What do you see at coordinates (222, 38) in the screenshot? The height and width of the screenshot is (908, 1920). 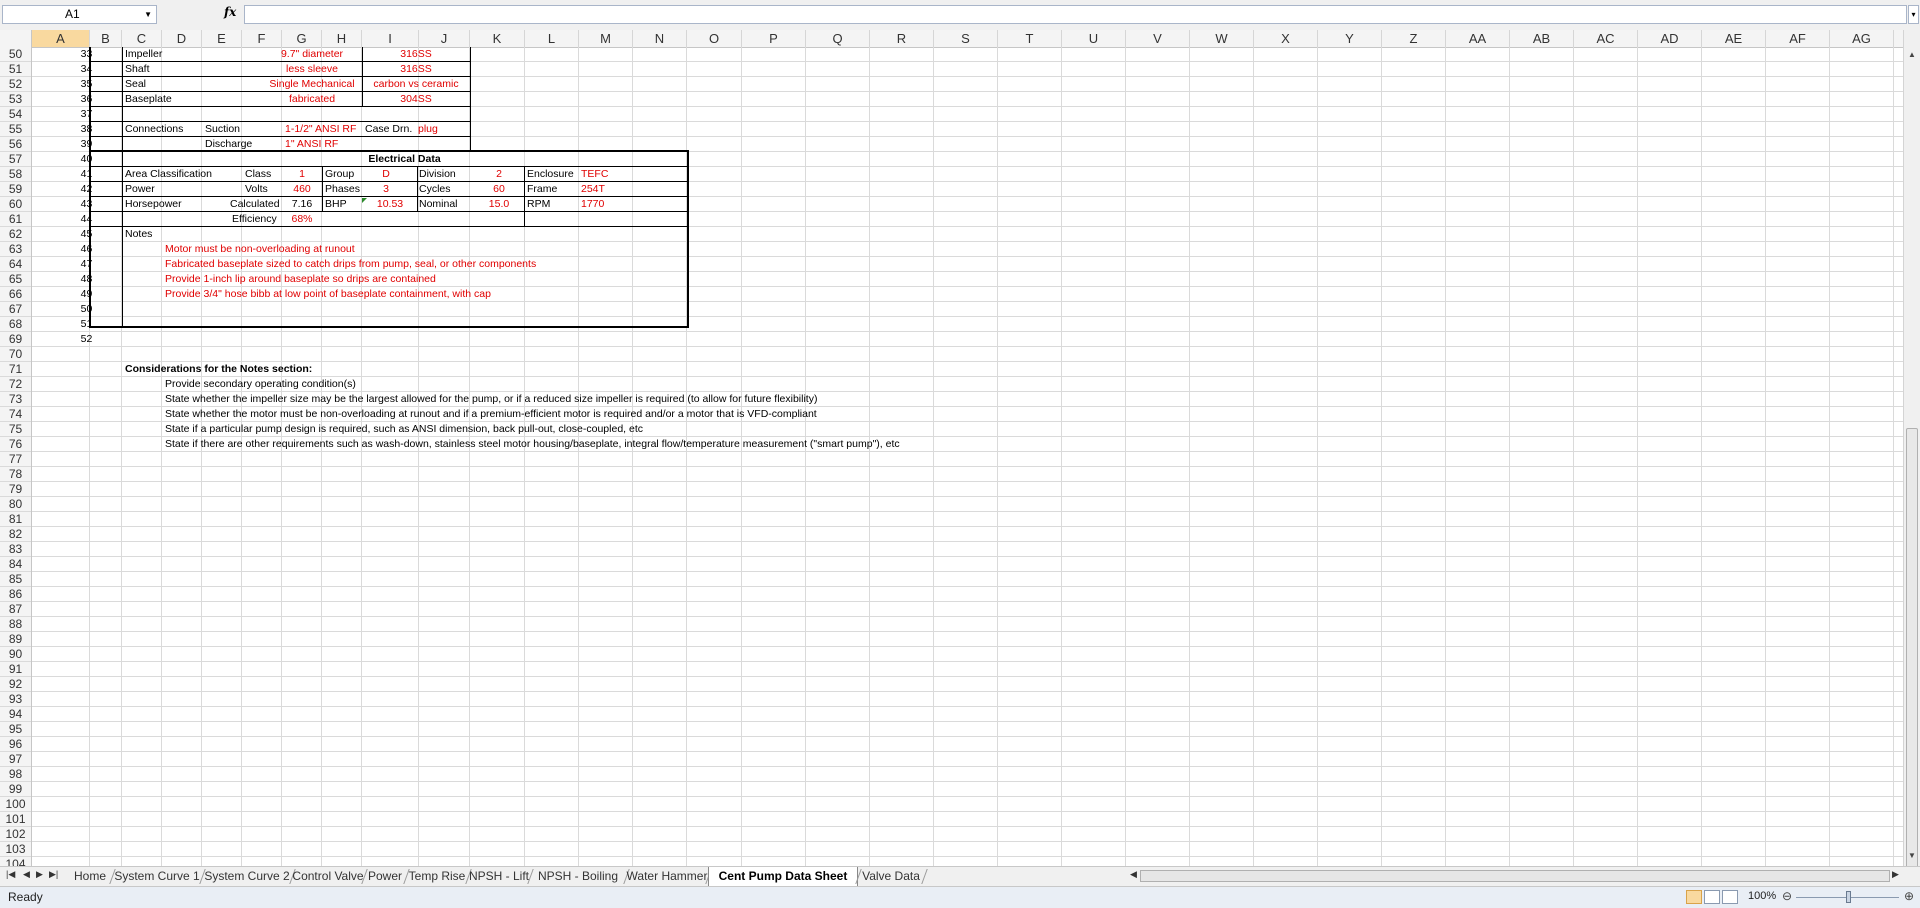 I see `column-header-e: E` at bounding box center [222, 38].